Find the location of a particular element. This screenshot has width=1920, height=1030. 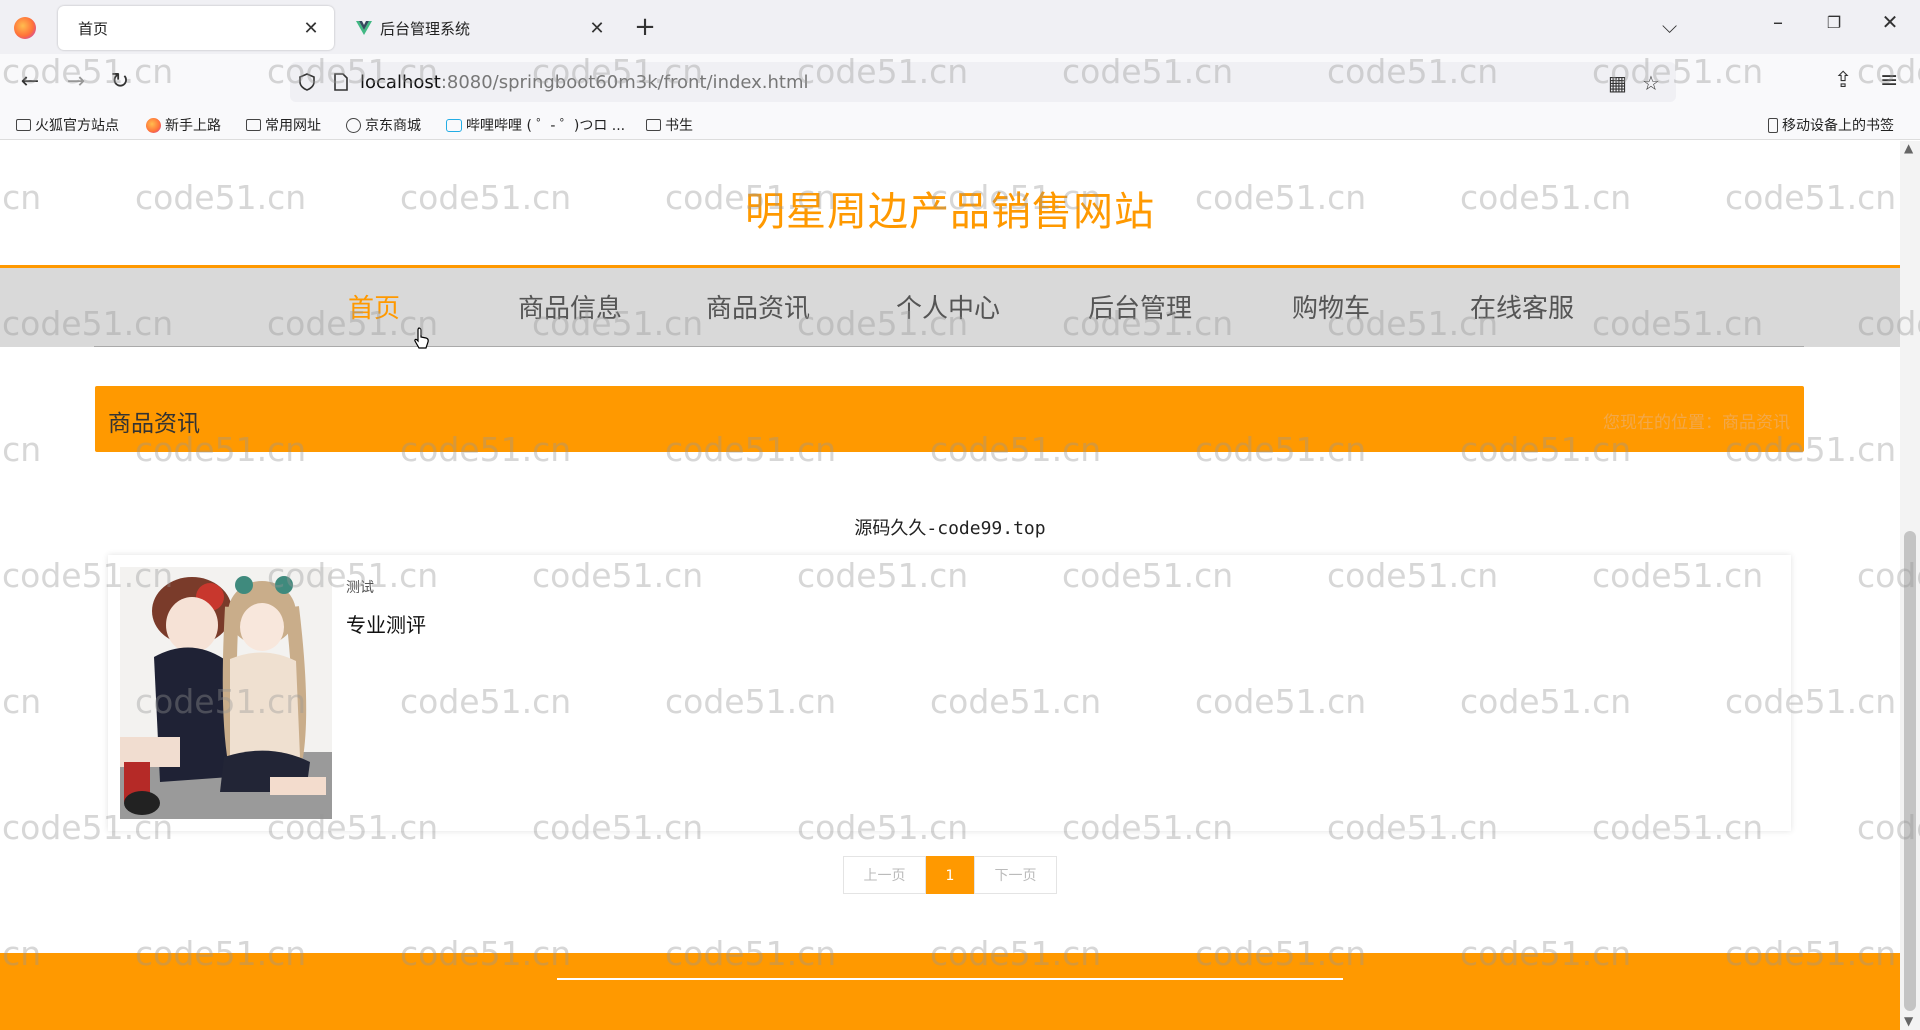

menu-divider is located at coordinates (949, 346).